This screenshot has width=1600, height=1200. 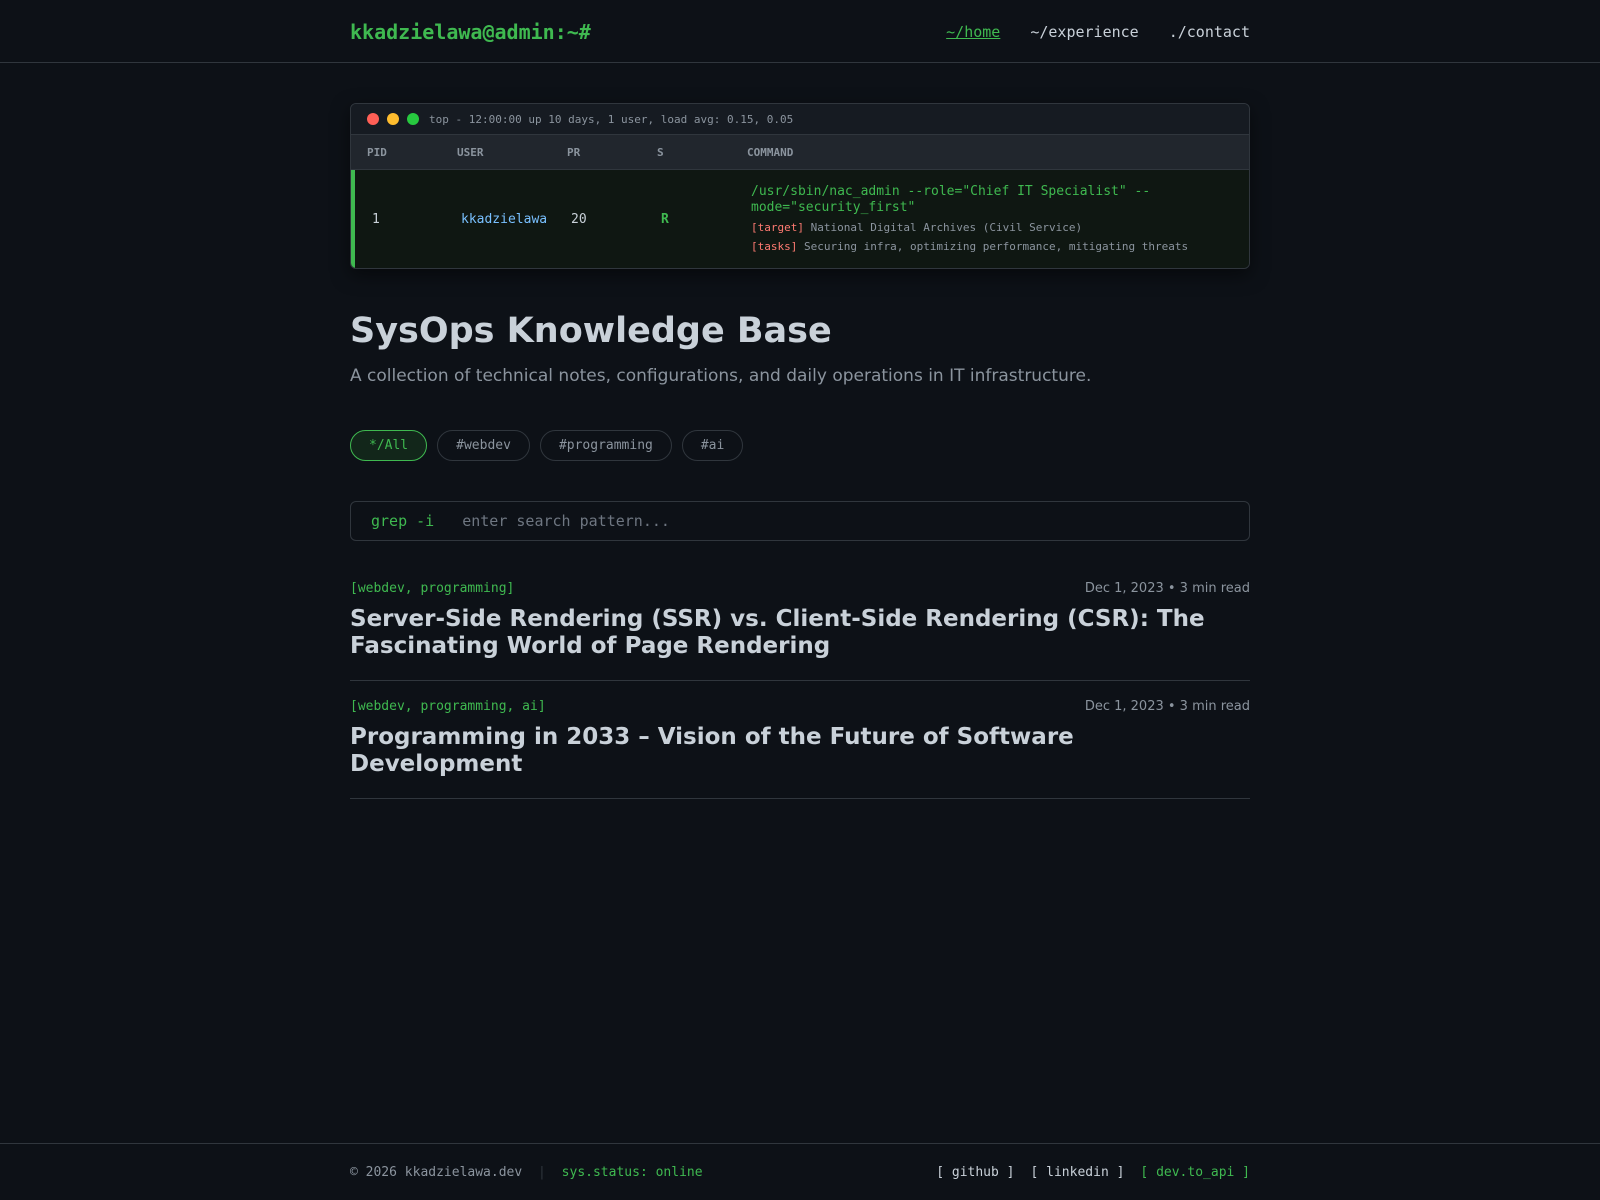 I want to click on search-input, so click(x=855, y=521).